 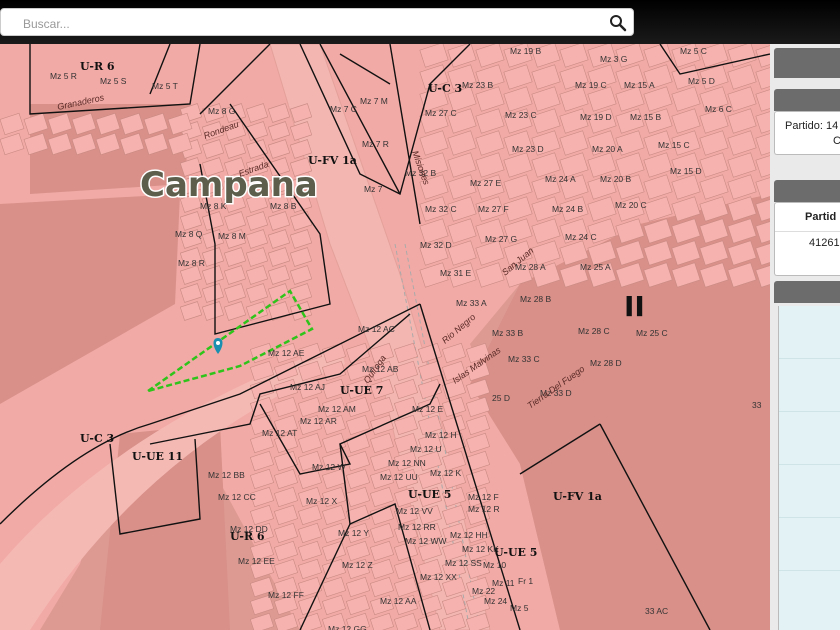 What do you see at coordinates (495, 601) in the screenshot?
I see `block-label: Mz 24` at bounding box center [495, 601].